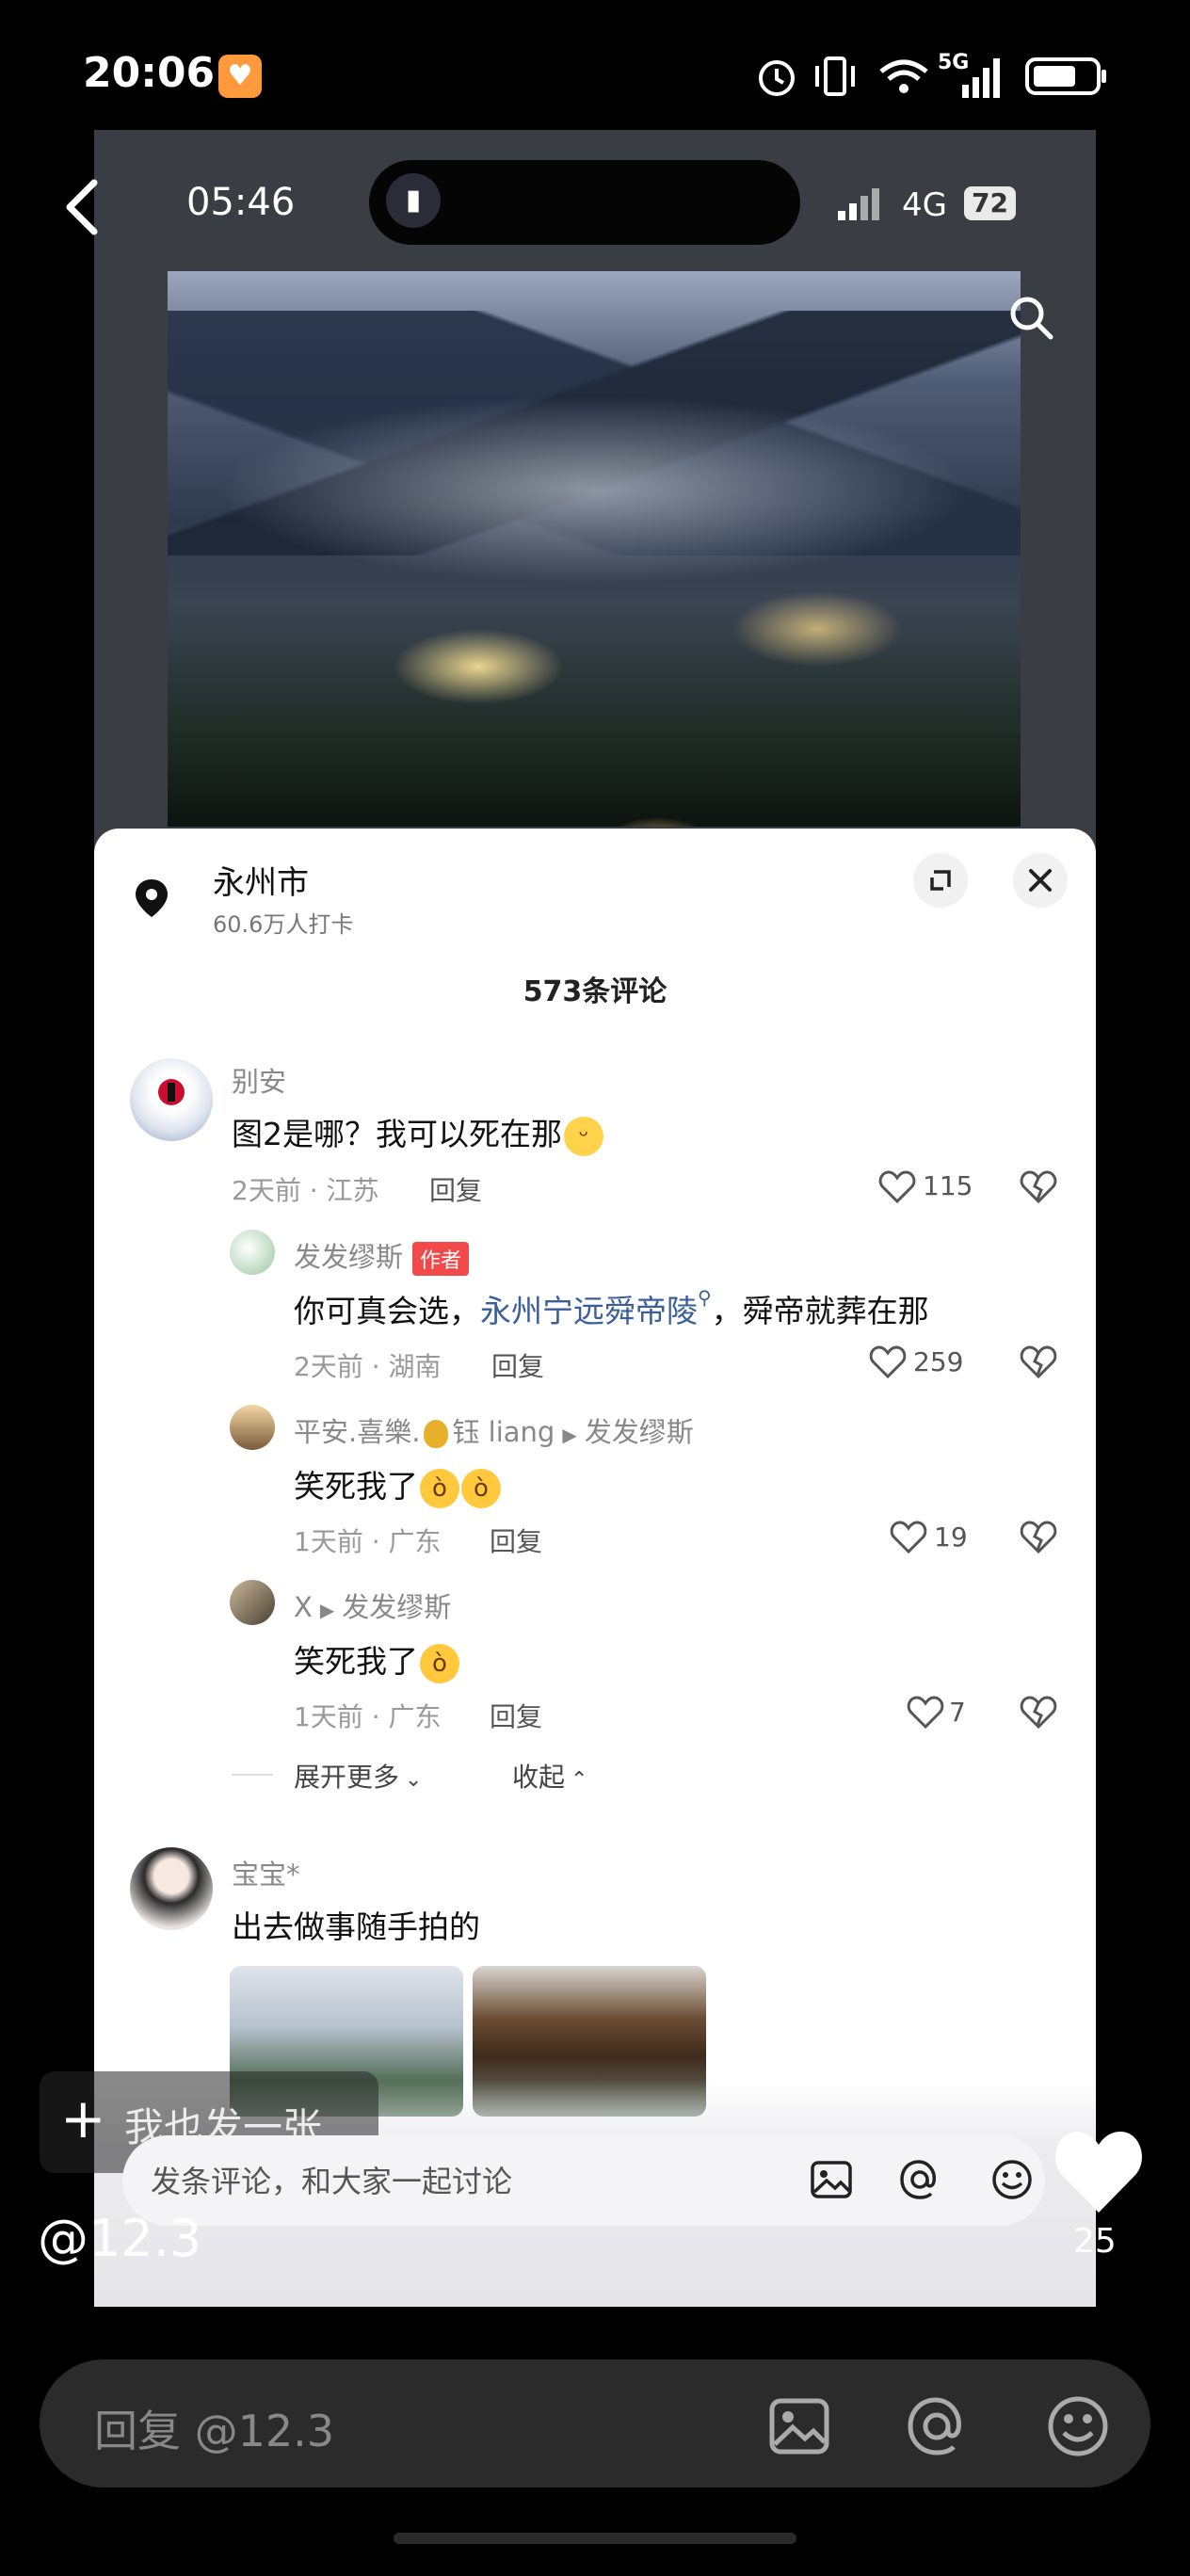 The height and width of the screenshot is (2576, 1190). I want to click on reply-text: 笑死我了 ò, so click(376, 1659).